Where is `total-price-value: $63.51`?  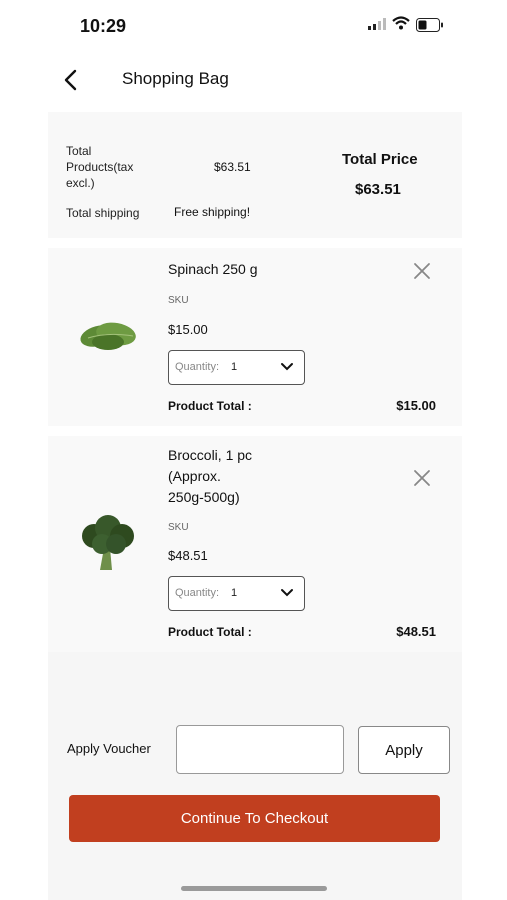
total-price-value: $63.51 is located at coordinates (378, 189).